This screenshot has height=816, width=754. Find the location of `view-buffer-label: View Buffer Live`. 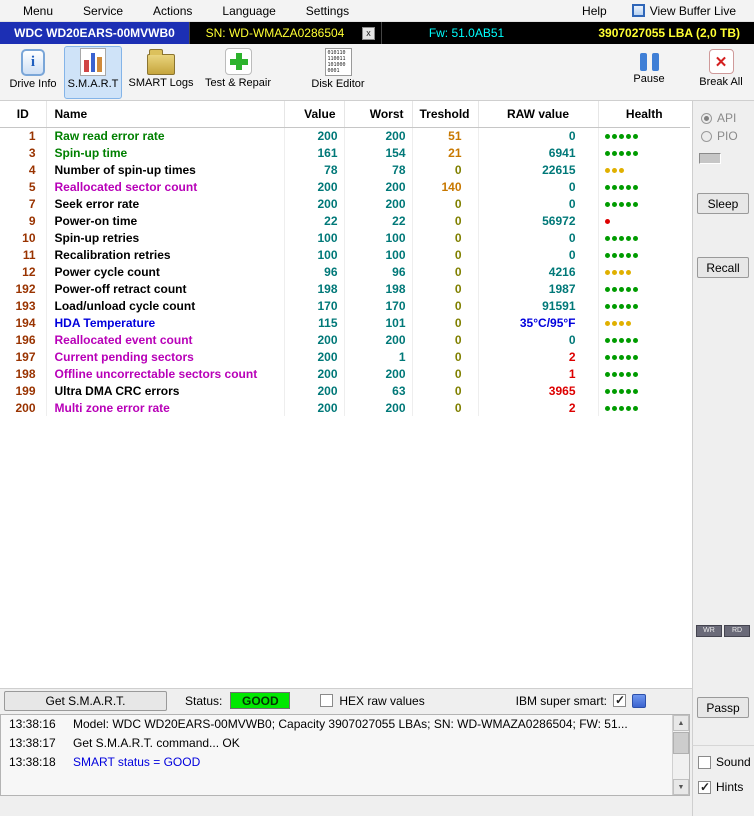

view-buffer-label: View Buffer Live is located at coordinates (692, 10).